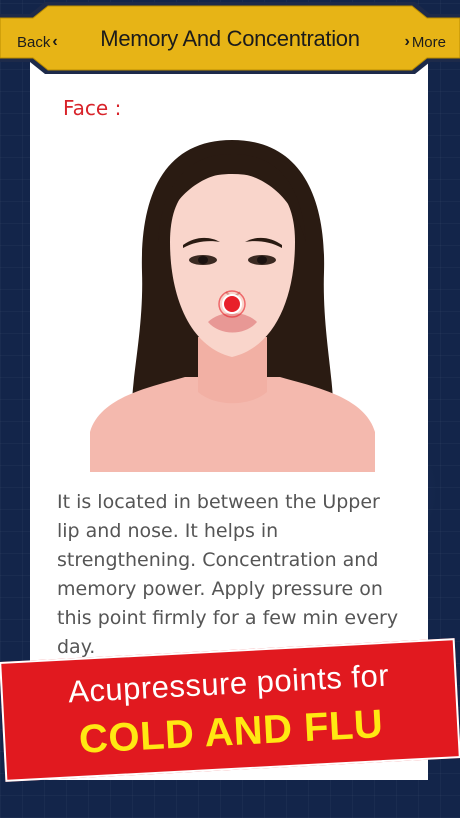 The image size is (460, 818). I want to click on more-button: › More, so click(424, 42).